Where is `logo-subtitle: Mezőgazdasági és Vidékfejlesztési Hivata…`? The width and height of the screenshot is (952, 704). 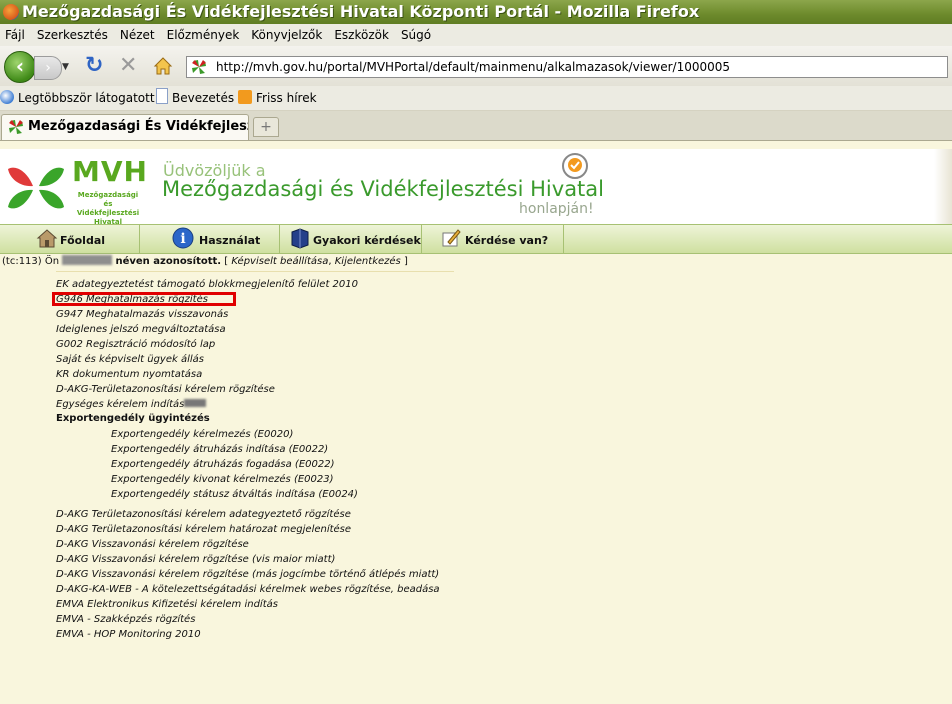 logo-subtitle: Mezőgazdasági és Vidékfejlesztési Hivata… is located at coordinates (108, 207).